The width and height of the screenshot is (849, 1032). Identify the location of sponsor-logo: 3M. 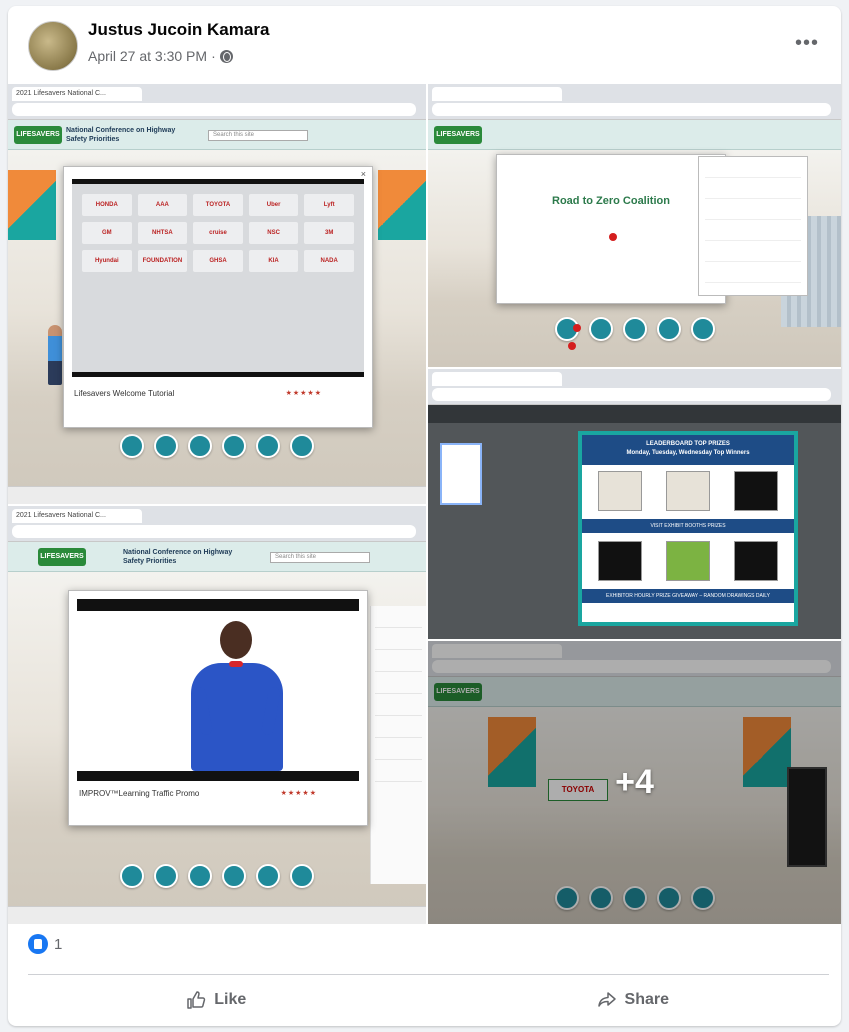
(329, 233).